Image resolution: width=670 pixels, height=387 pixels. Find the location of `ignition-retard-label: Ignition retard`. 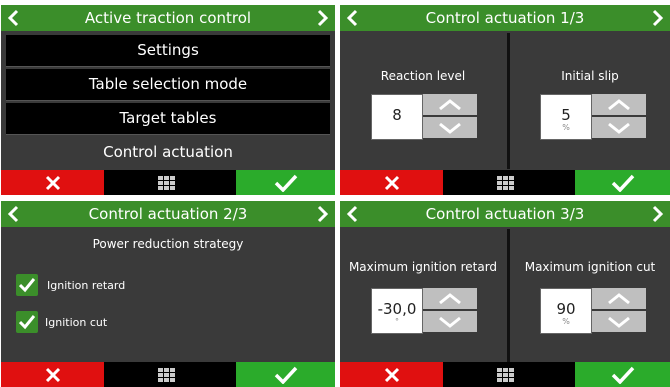

ignition-retard-label: Ignition retard is located at coordinates (86, 285).